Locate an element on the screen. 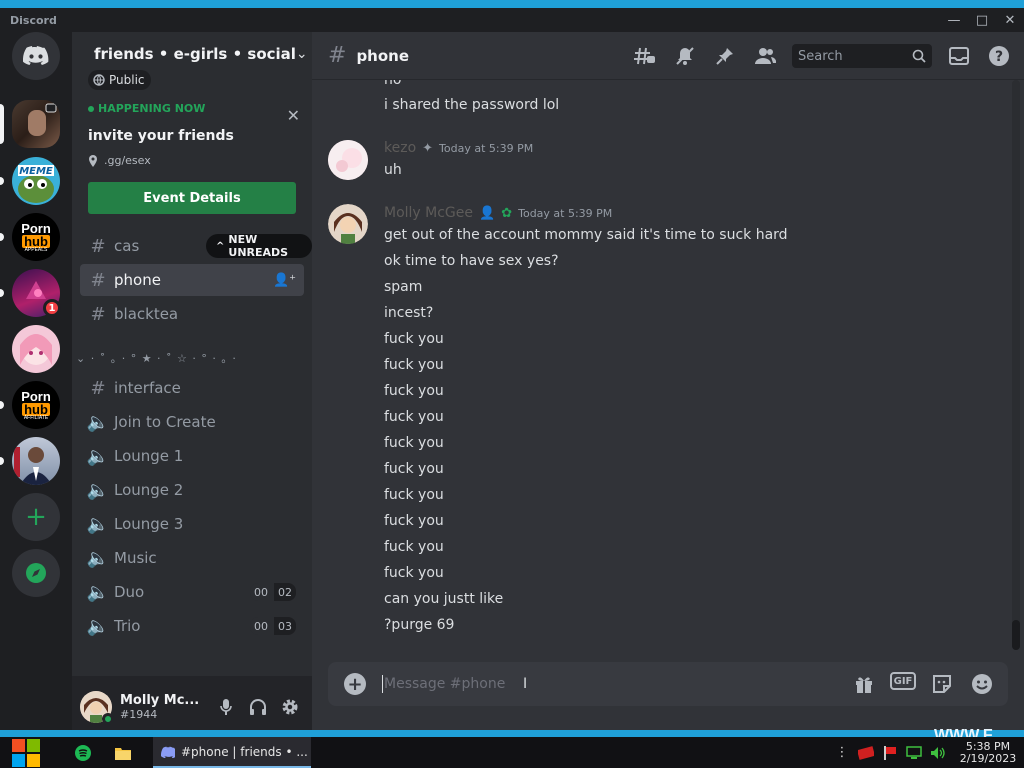 The width and height of the screenshot is (1024, 768). server-porn-affiliate: Porn hub AFFILIATE is located at coordinates (36, 405).